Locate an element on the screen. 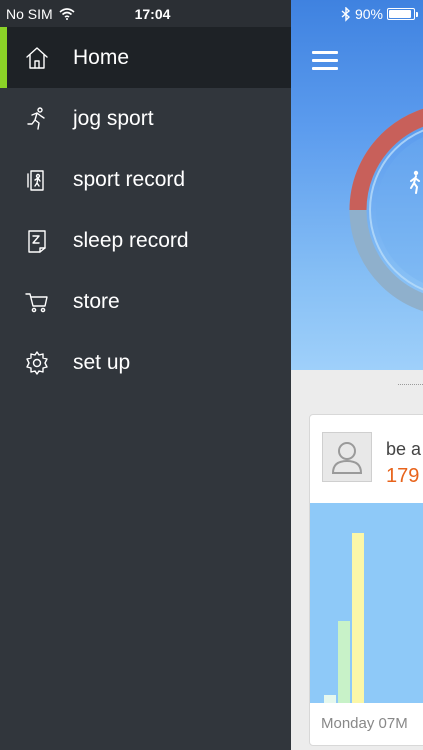 This screenshot has height=750, width=423. bluetooth-icon is located at coordinates (345, 14).